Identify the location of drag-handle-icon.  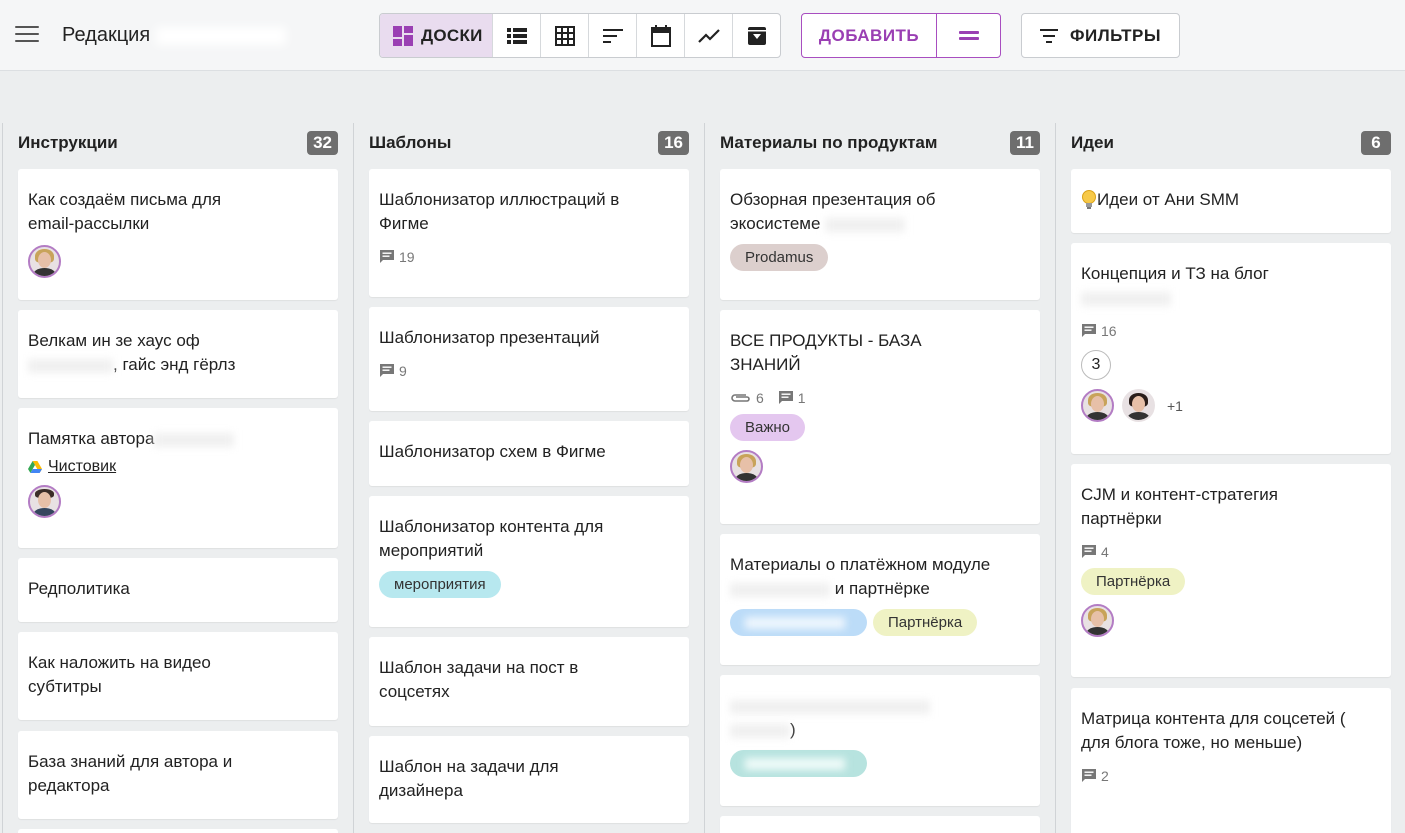
(968, 35).